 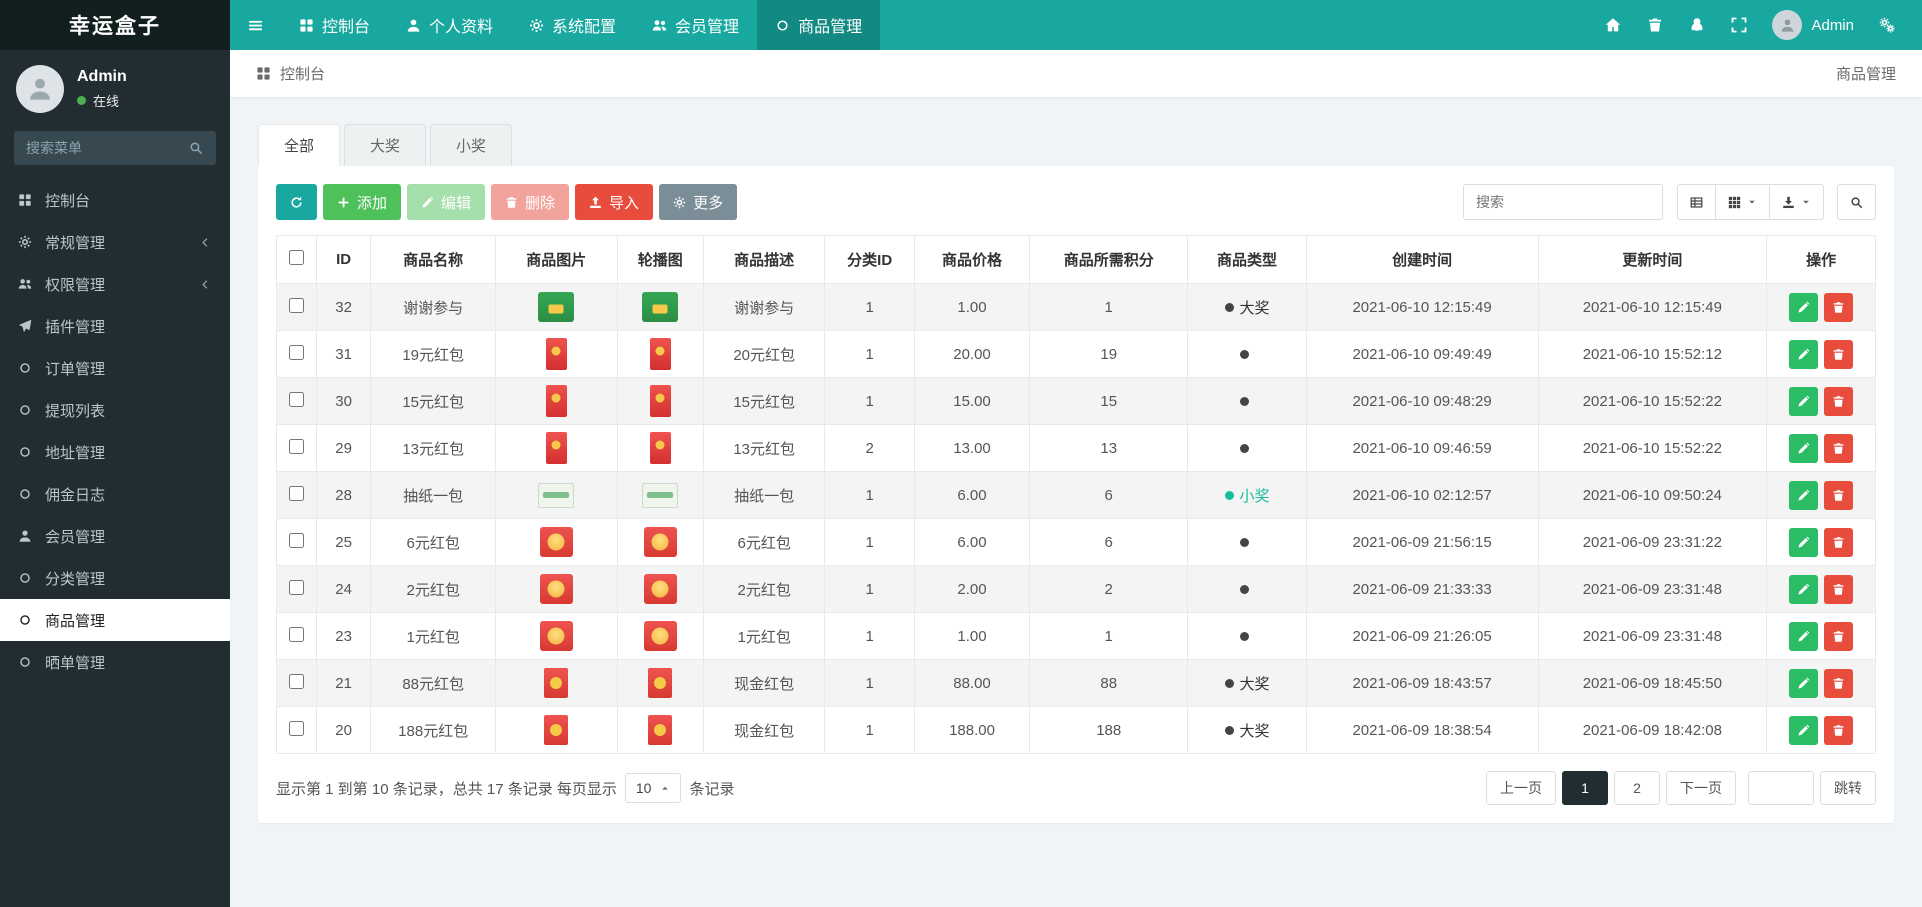 I want to click on jump-page-input, so click(x=1781, y=788).